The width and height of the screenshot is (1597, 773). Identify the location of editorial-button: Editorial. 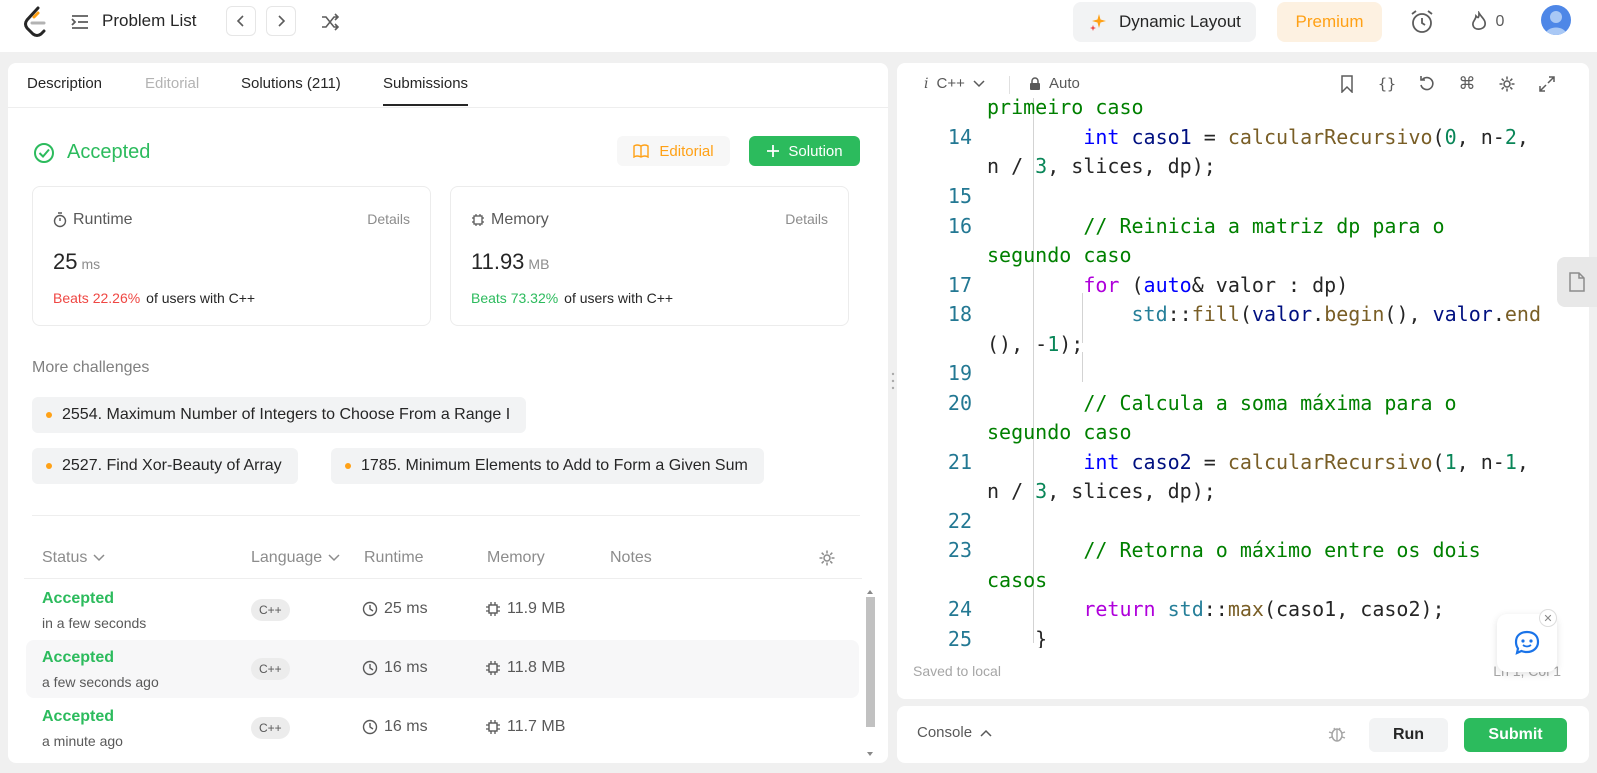
(673, 151).